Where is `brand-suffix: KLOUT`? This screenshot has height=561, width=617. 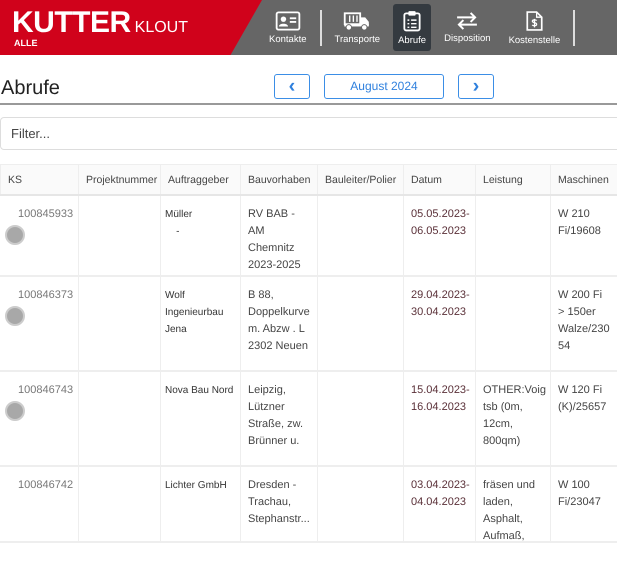
brand-suffix: KLOUT is located at coordinates (161, 28).